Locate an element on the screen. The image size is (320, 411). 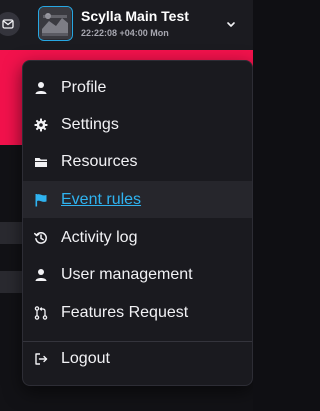
menu-item-activity-log: Activity log is located at coordinates (137, 237).